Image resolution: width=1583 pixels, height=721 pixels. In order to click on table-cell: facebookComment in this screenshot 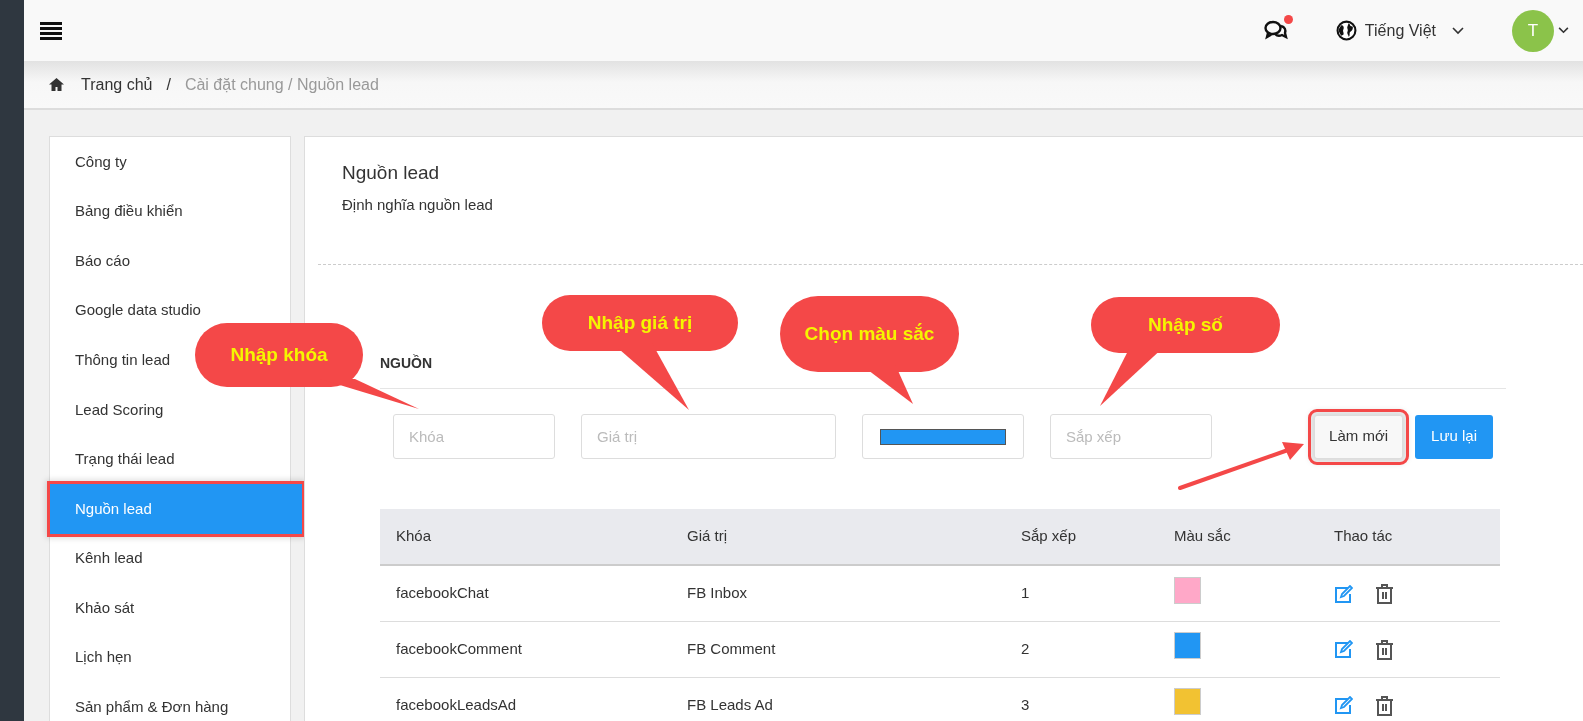, I will do `click(459, 648)`.